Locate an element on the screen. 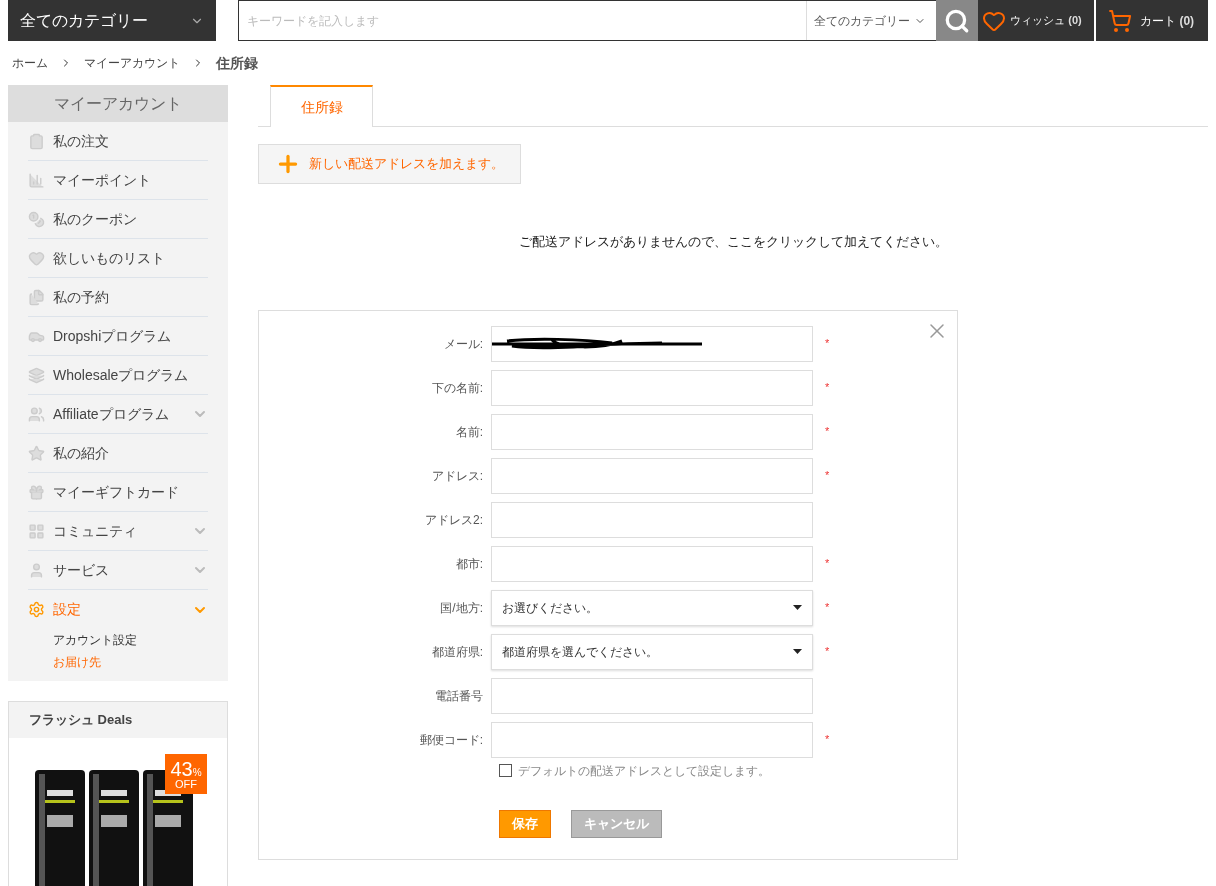 The image size is (1216, 886). sidebar-item: 私の紹介 is located at coordinates (118, 453).